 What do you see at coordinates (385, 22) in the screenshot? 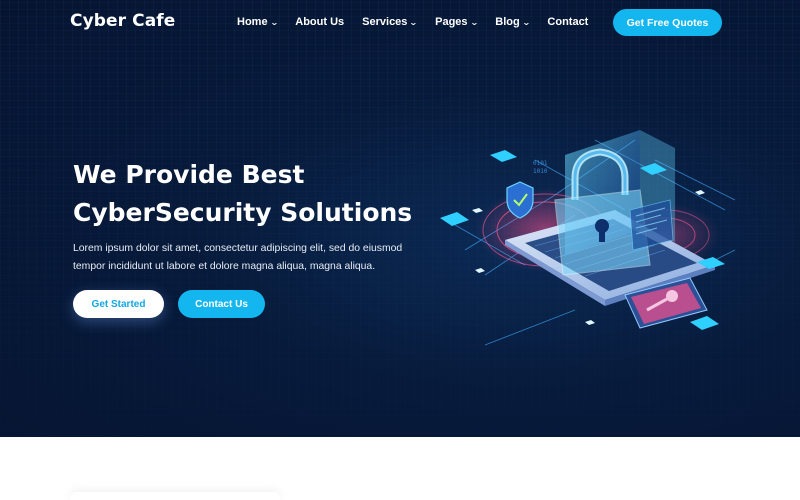
I see `nav-item-label: Services` at bounding box center [385, 22].